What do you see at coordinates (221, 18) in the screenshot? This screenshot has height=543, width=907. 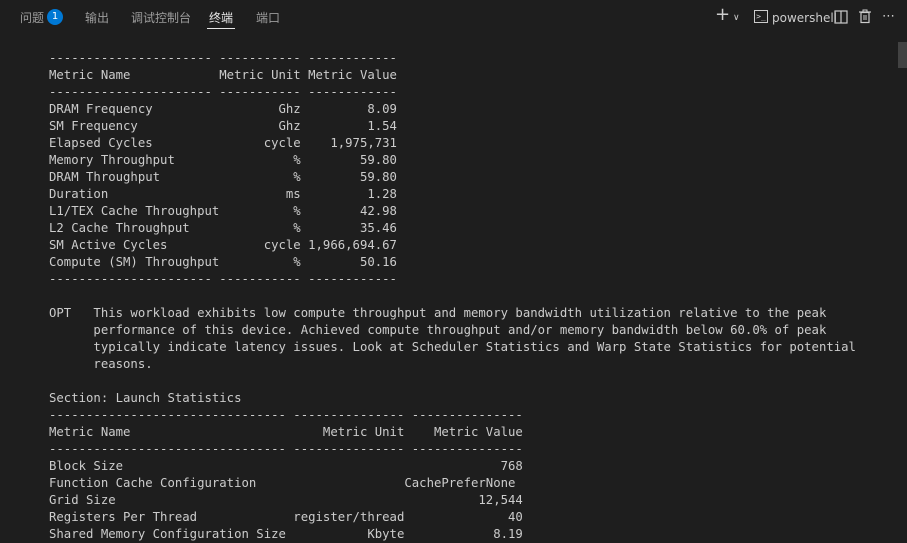 I see `tab-terminal: 终端` at bounding box center [221, 18].